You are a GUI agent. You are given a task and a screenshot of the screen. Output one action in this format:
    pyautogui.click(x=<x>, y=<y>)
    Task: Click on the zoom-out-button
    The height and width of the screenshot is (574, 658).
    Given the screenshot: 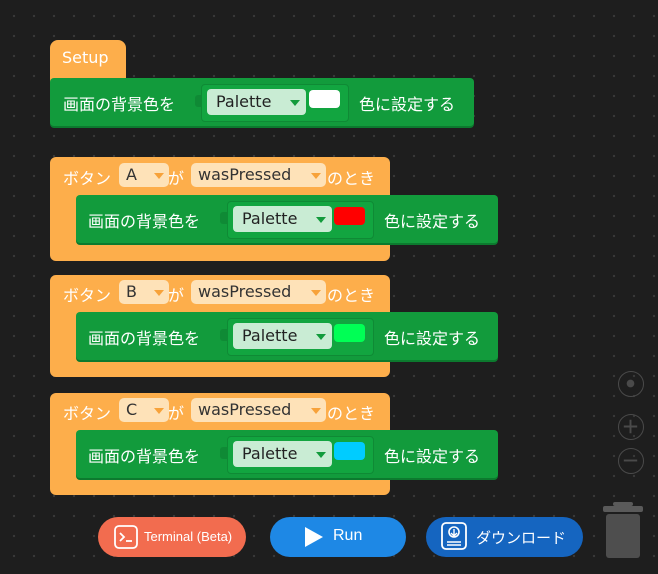 What is the action you would take?
    pyautogui.click(x=631, y=461)
    